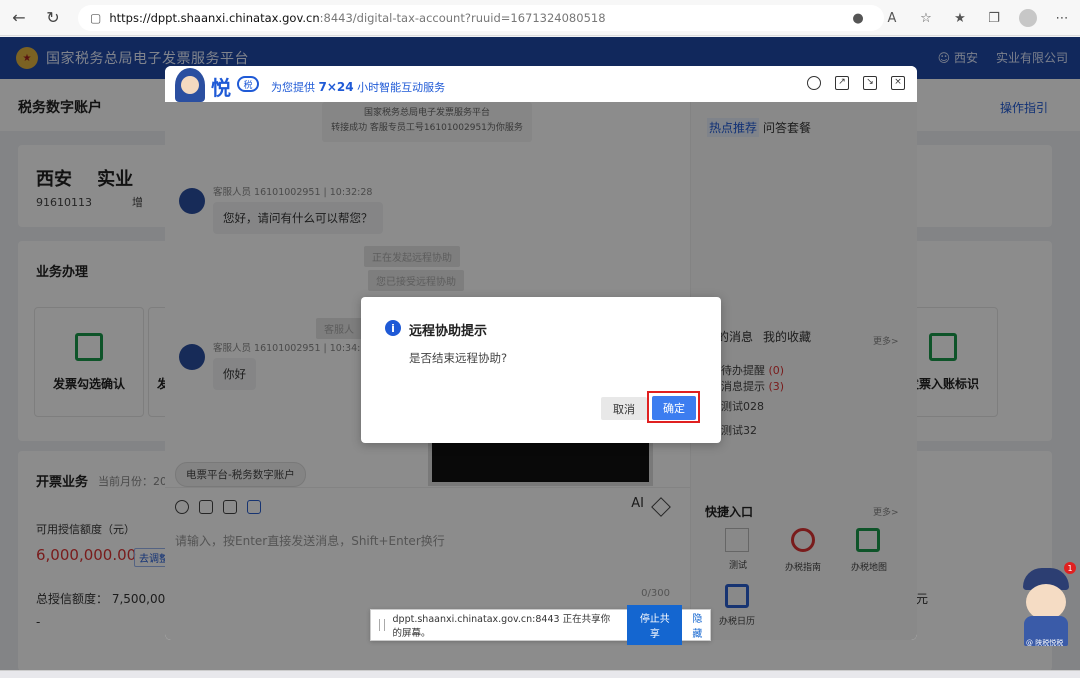 The width and height of the screenshot is (1080, 678). I want to click on confirm-button: 确定, so click(674, 408).